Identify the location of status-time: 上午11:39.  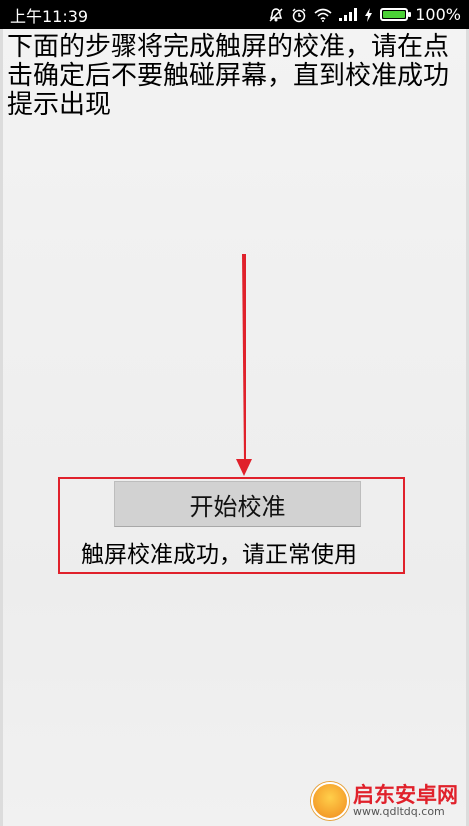
(49, 16).